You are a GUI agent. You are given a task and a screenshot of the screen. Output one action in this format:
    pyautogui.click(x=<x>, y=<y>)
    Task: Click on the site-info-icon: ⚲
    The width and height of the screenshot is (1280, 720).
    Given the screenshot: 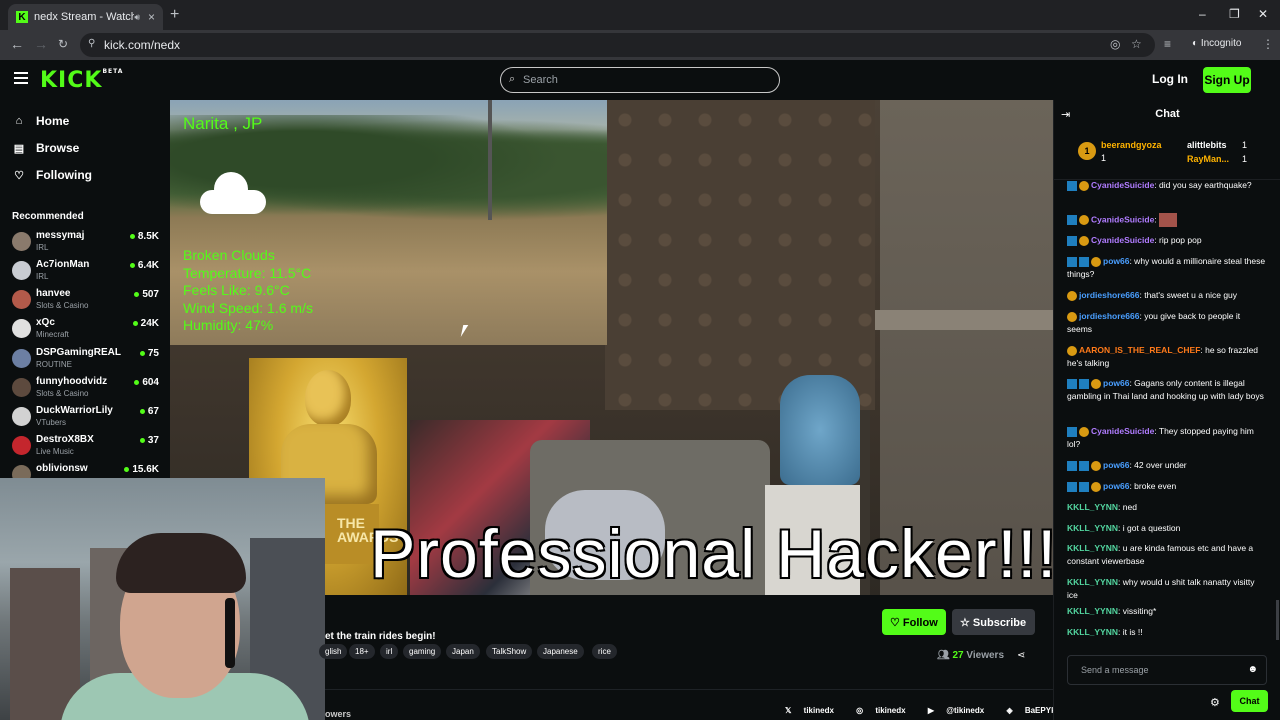 What is the action you would take?
    pyautogui.click(x=91, y=43)
    